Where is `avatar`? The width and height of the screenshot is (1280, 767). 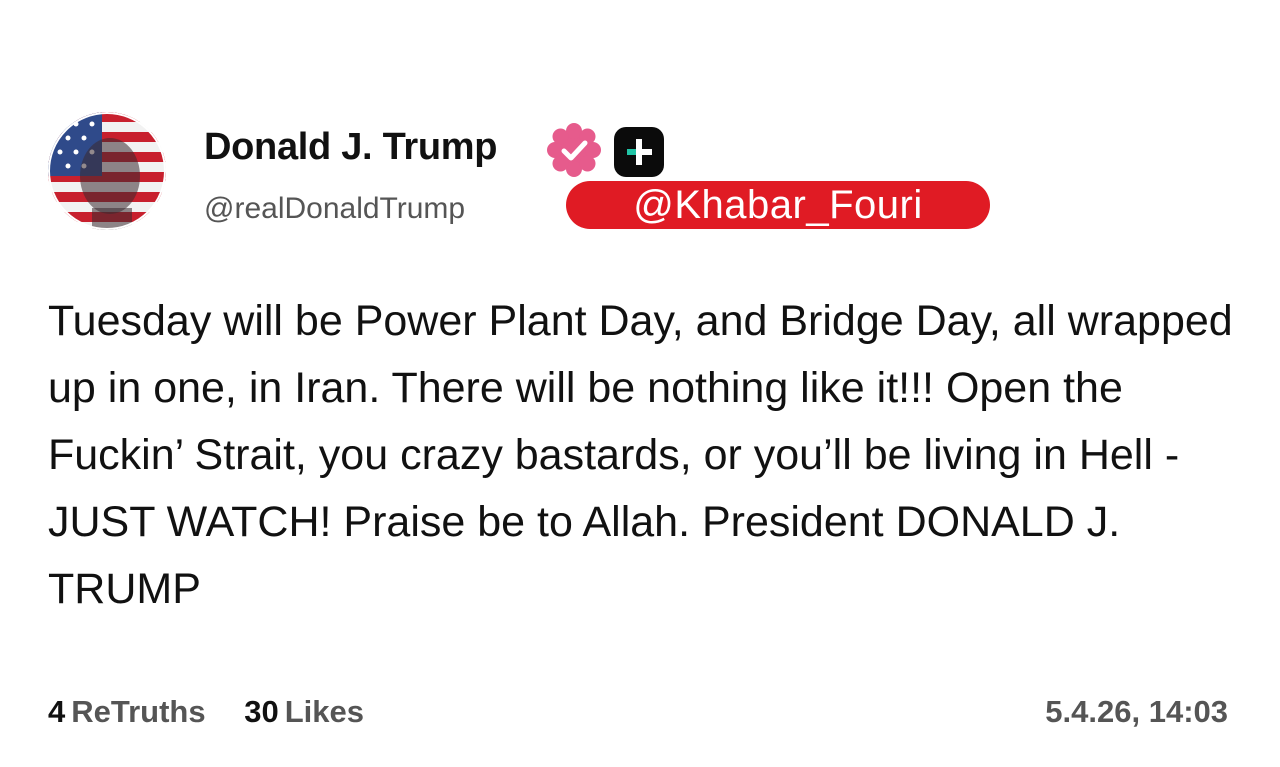 avatar is located at coordinates (107, 171).